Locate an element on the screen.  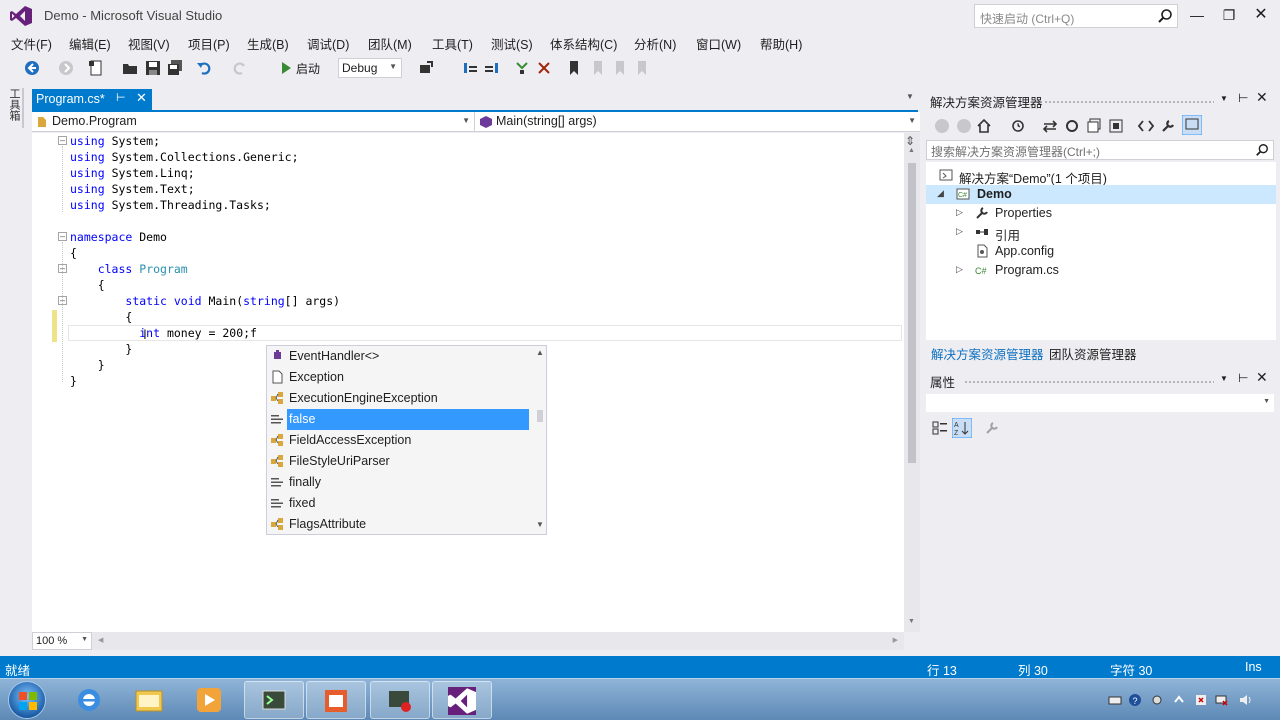
scroll-down-icon: ▼ is located at coordinates (911, 621).